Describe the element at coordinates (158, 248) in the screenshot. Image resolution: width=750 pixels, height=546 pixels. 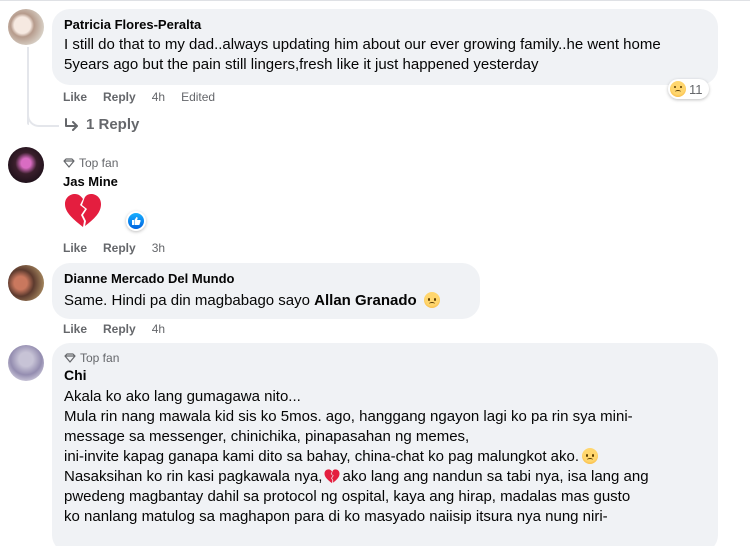
I see `timestamp: 3h` at that location.